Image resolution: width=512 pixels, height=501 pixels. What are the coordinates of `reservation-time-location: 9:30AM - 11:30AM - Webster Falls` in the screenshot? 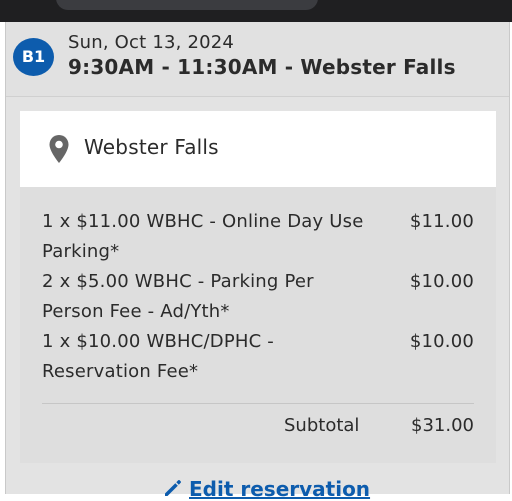 It's located at (262, 67).